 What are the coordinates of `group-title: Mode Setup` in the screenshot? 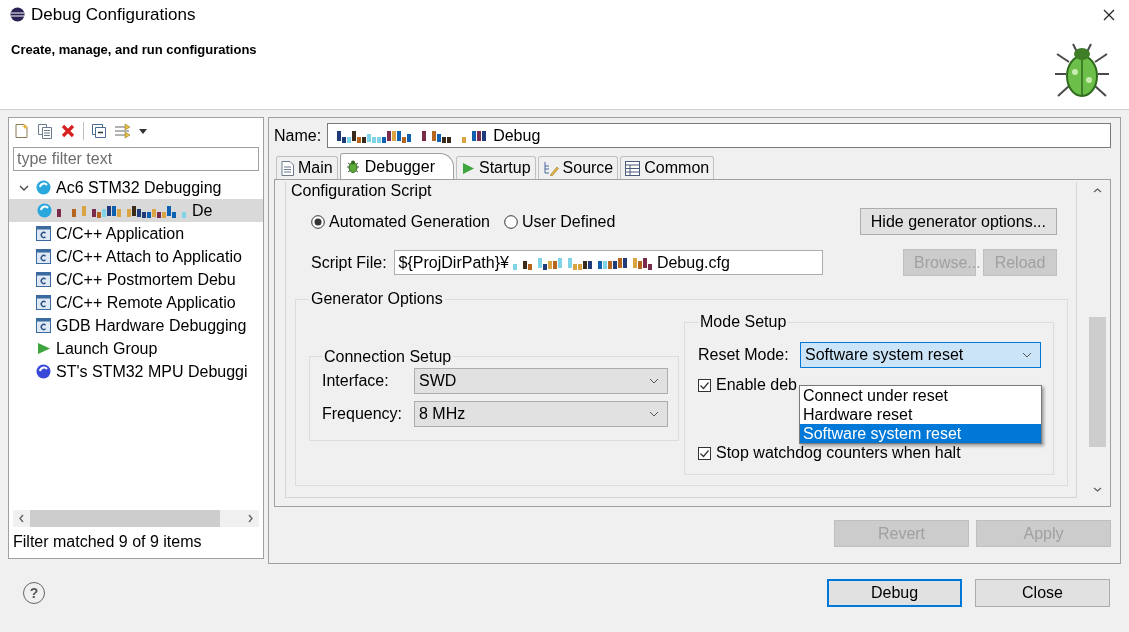 It's located at (743, 322).